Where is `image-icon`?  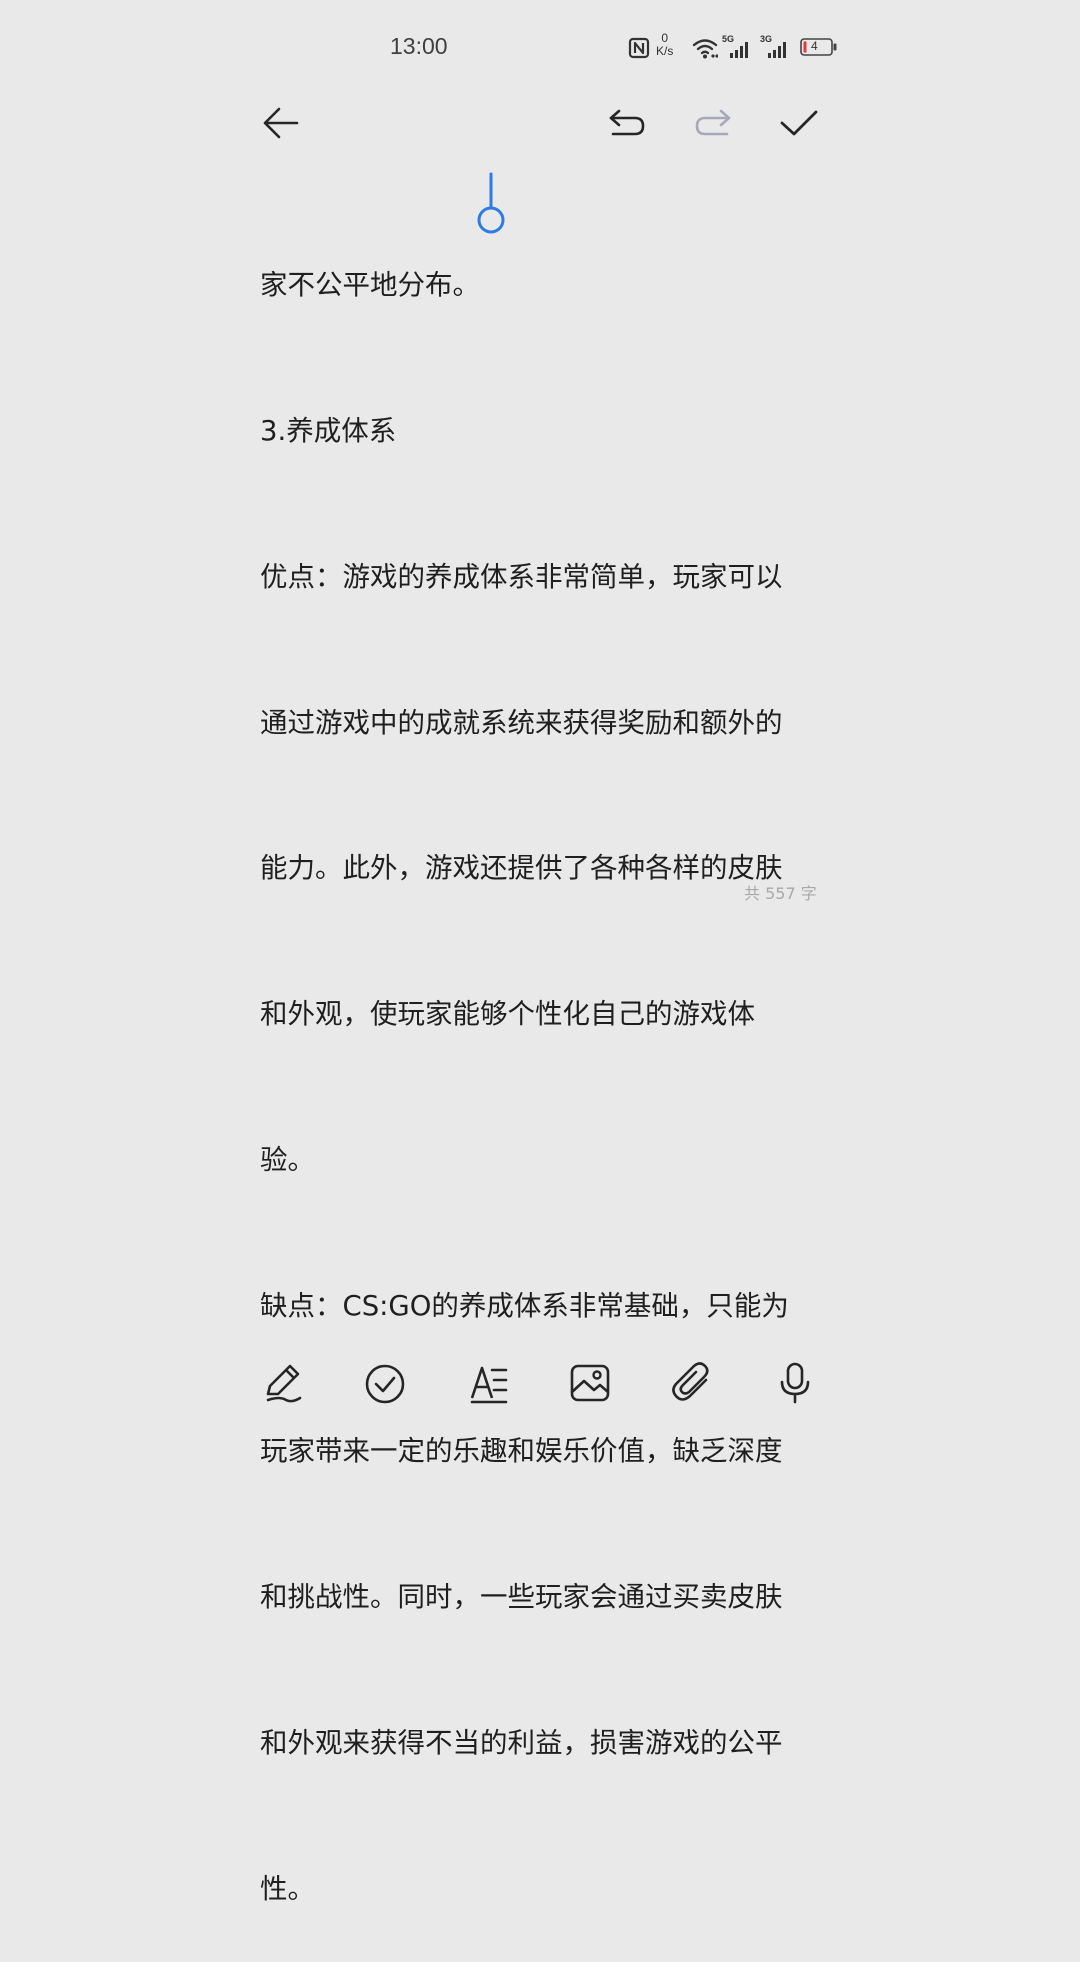
image-icon is located at coordinates (590, 1383).